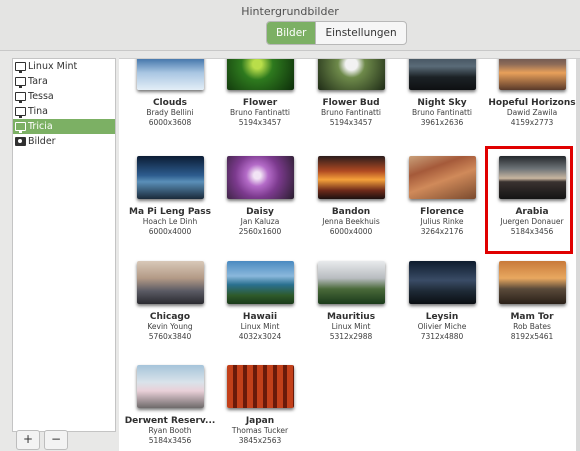 The width and height of the screenshot is (580, 451). What do you see at coordinates (64, 141) in the screenshot?
I see `sidebar-item-bilder: Bilder` at bounding box center [64, 141].